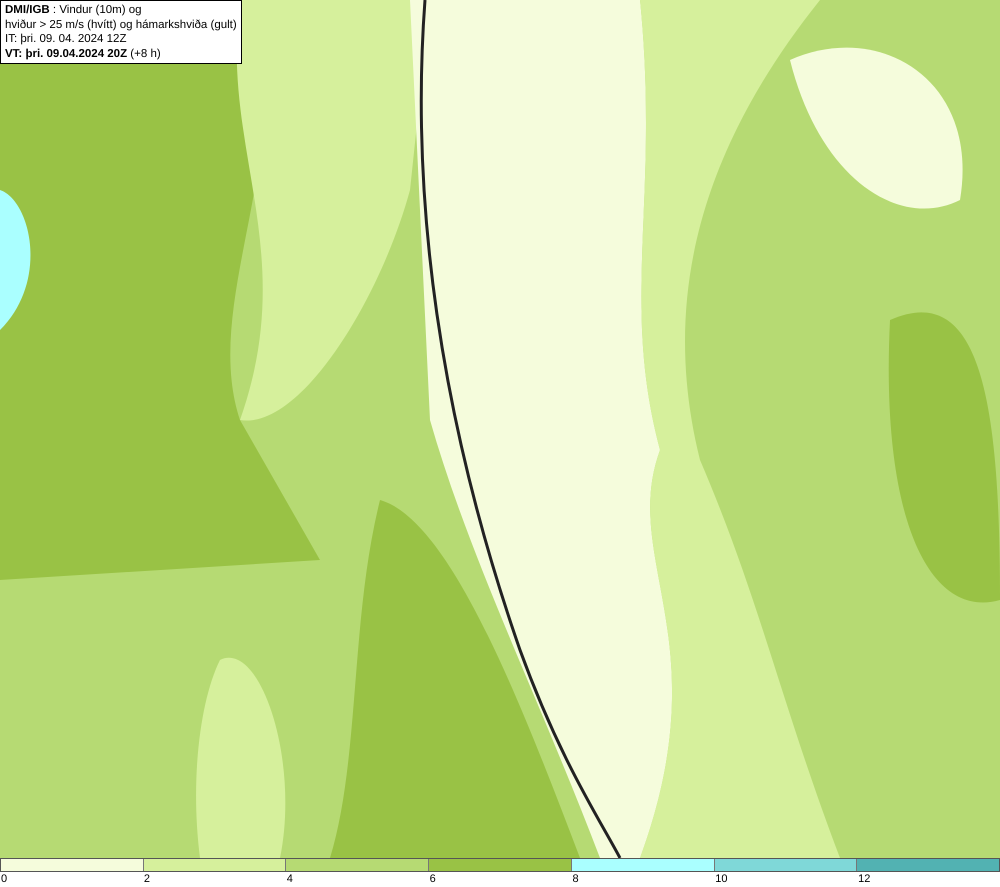  Describe the element at coordinates (83, 53) in the screenshot. I see `title-line: VT: þri. 09.04.2024 20Z (+8 h)` at that location.